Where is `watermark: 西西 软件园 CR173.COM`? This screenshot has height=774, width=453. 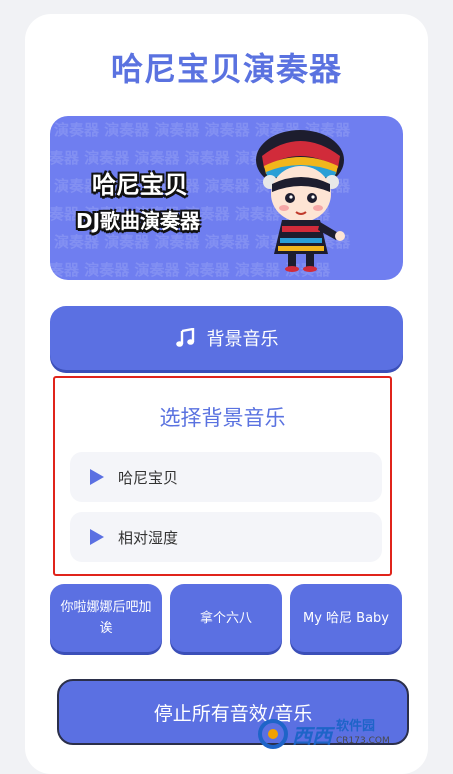 watermark: 西西 软件园 CR173.COM is located at coordinates (347, 734).